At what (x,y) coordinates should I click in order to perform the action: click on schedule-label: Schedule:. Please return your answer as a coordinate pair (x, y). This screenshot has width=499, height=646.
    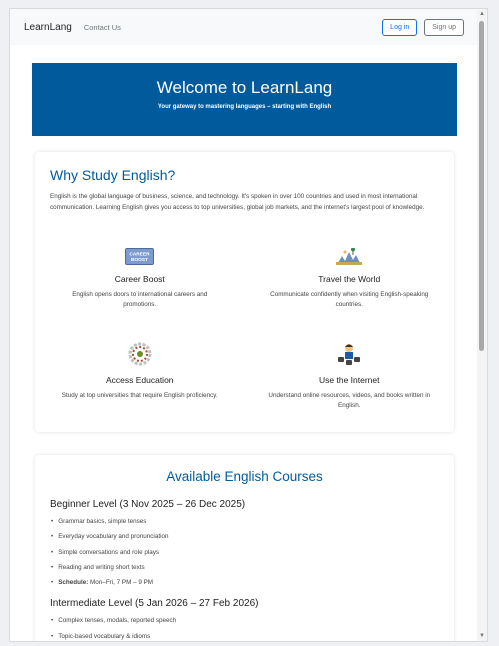
    Looking at the image, I should click on (73, 583).